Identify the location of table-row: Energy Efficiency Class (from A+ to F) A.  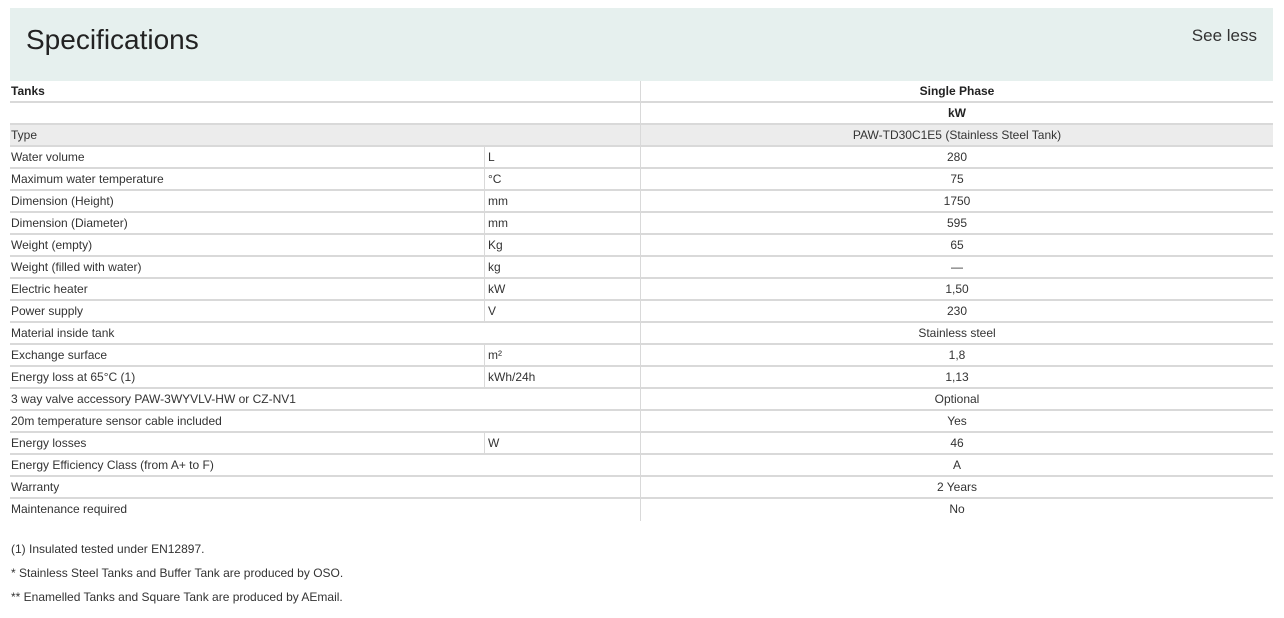
(641, 466).